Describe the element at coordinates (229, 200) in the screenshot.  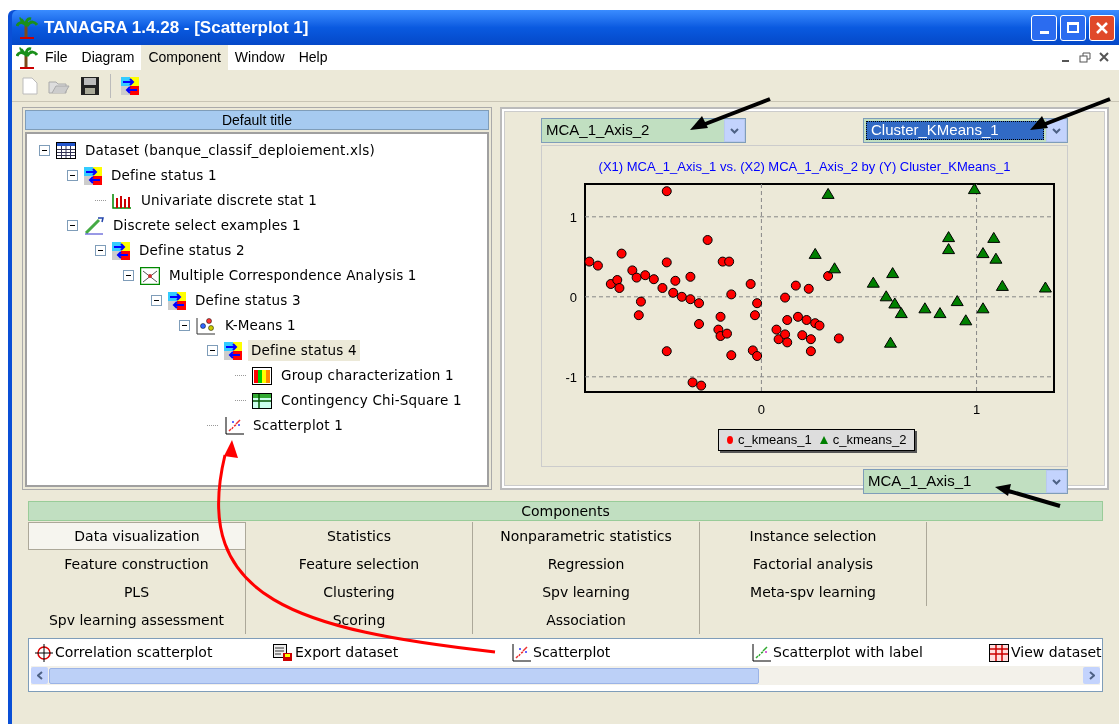
I see `tree-item: Univariate discrete stat 1` at that location.